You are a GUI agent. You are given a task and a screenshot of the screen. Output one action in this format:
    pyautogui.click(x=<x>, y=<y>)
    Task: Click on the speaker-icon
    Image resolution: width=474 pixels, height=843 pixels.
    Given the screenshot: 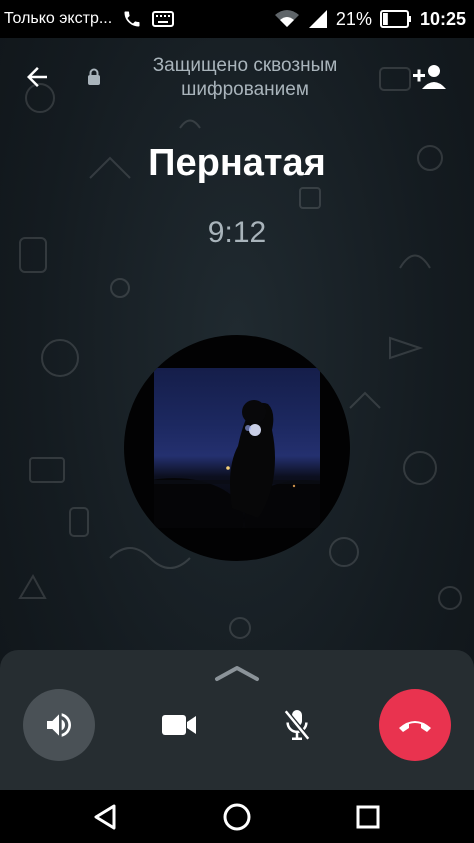 What is the action you would take?
    pyautogui.click(x=59, y=725)
    